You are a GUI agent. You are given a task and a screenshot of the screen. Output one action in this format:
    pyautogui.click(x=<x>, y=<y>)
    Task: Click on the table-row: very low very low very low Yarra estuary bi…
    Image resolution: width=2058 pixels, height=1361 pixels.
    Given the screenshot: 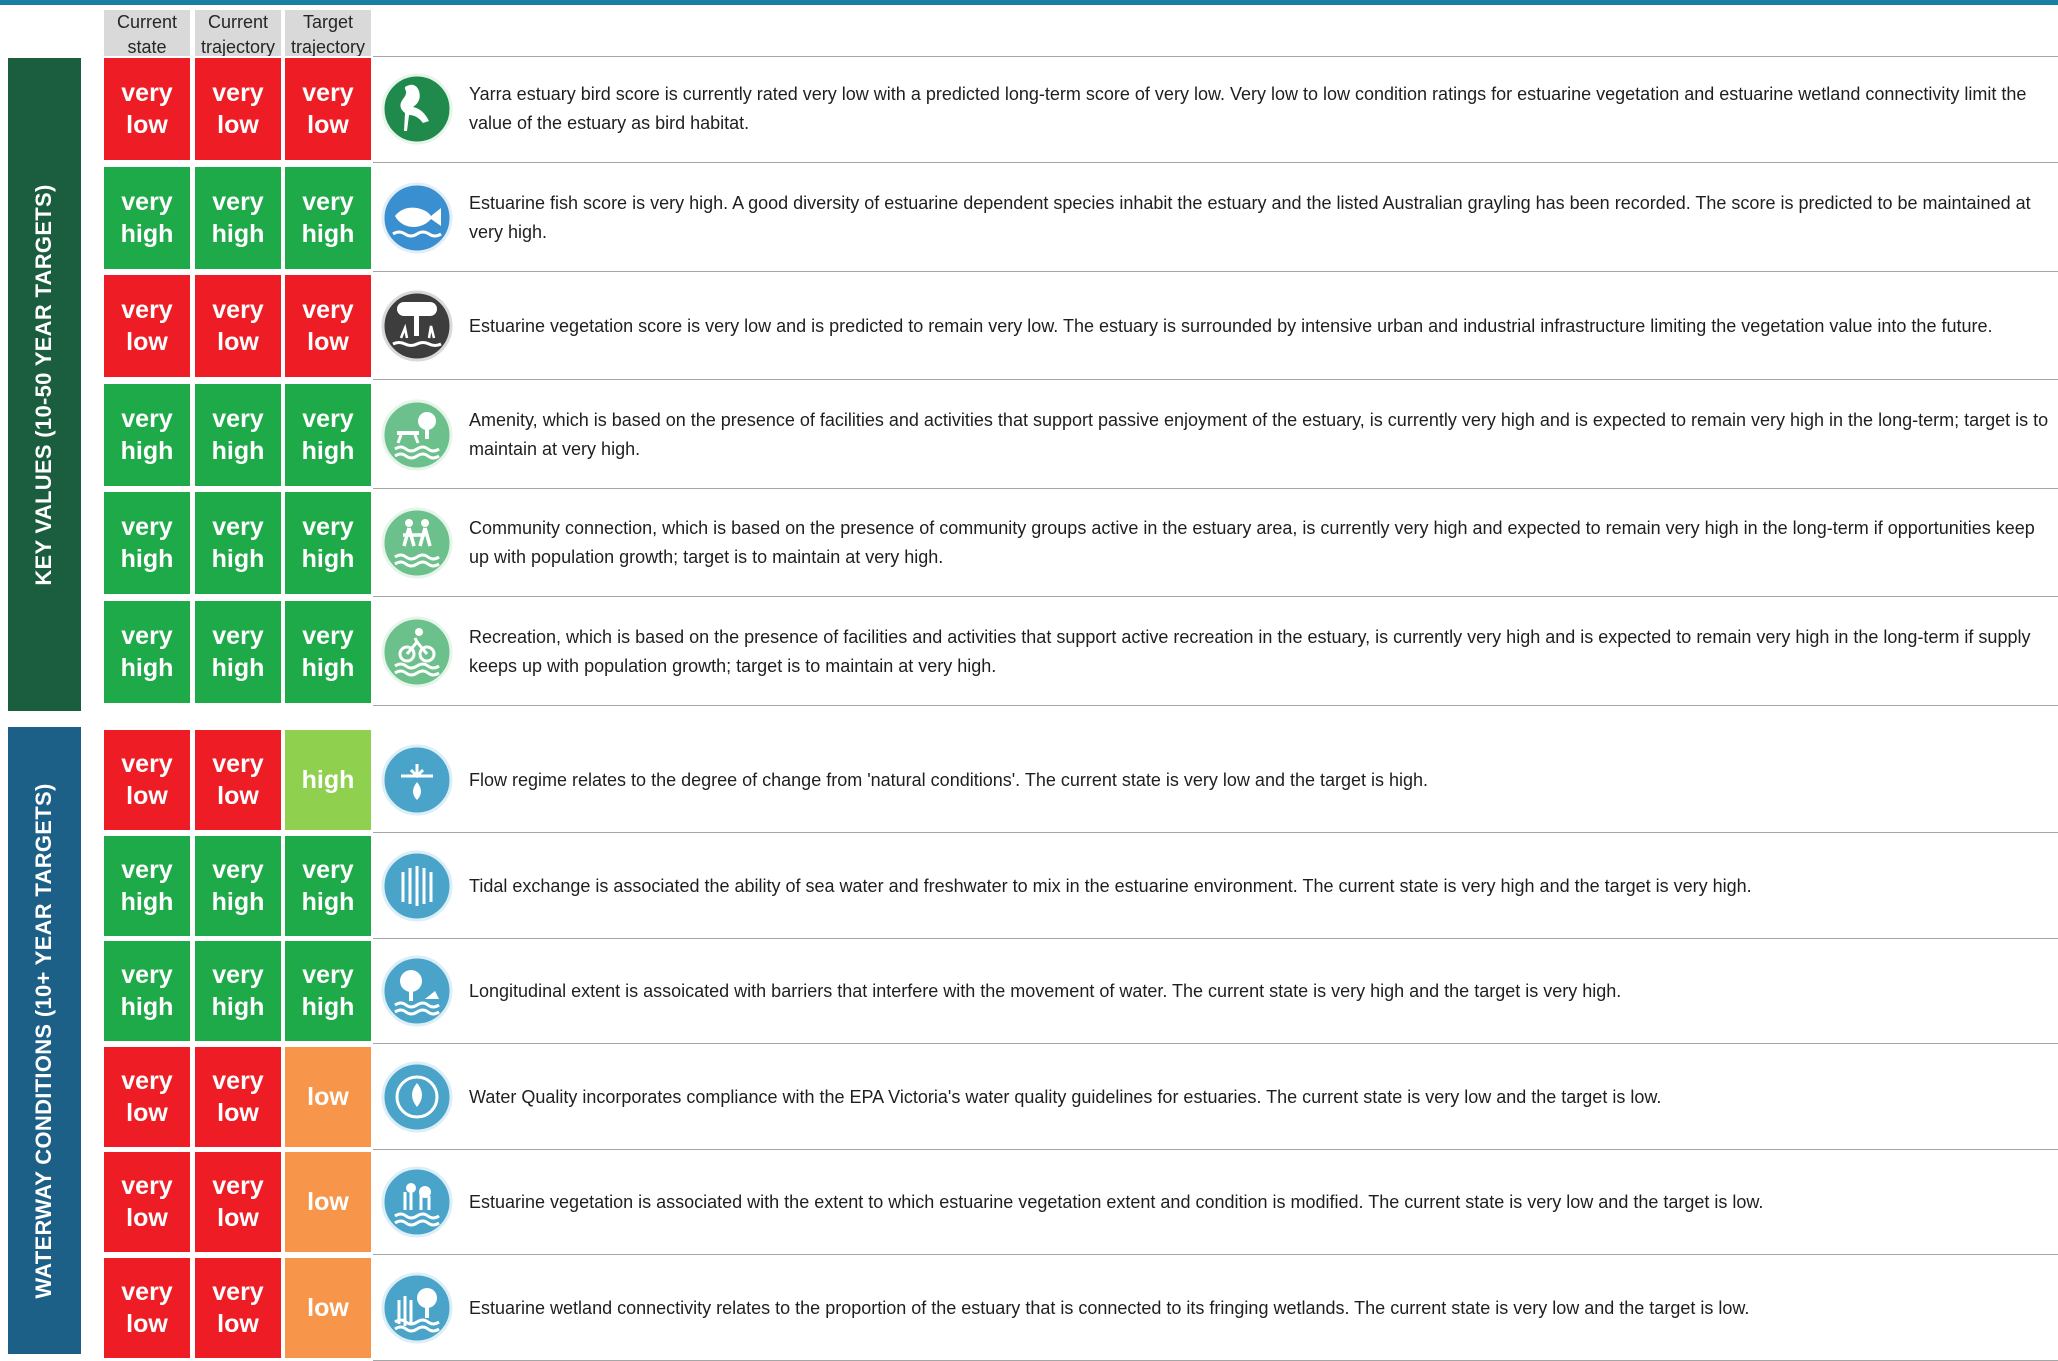 What is the action you would take?
    pyautogui.click(x=1029, y=109)
    